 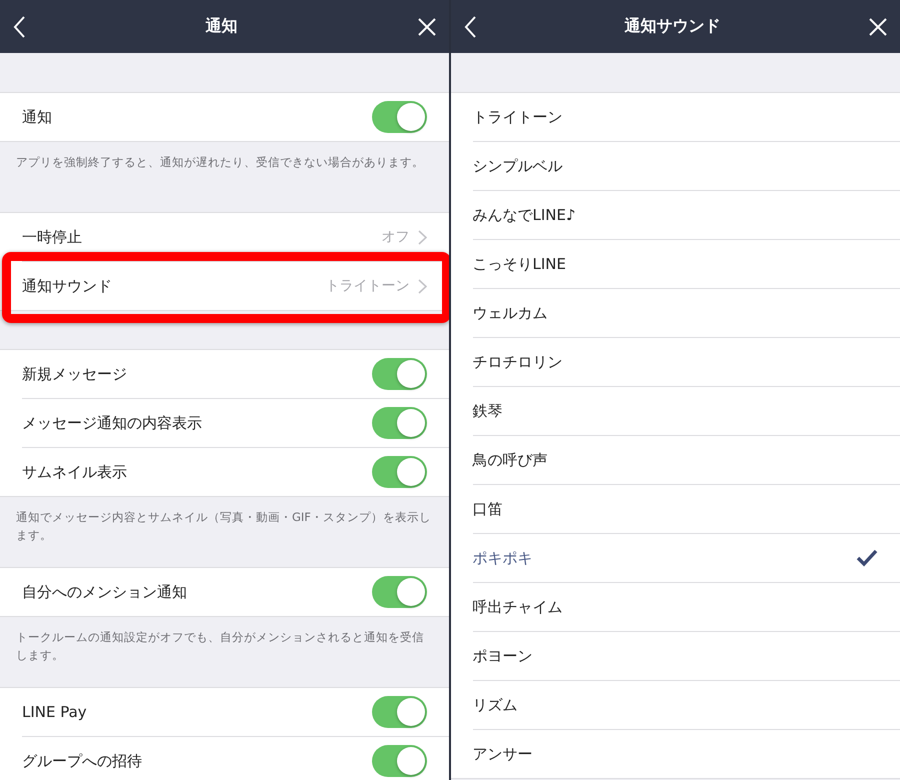 What do you see at coordinates (672, 26) in the screenshot?
I see `screen-title: 通知サウンド` at bounding box center [672, 26].